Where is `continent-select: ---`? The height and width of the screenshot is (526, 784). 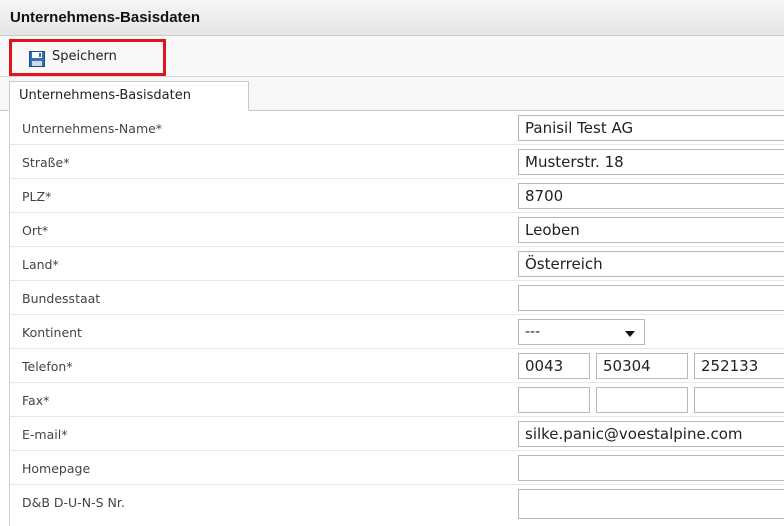 continent-select: --- is located at coordinates (581, 332).